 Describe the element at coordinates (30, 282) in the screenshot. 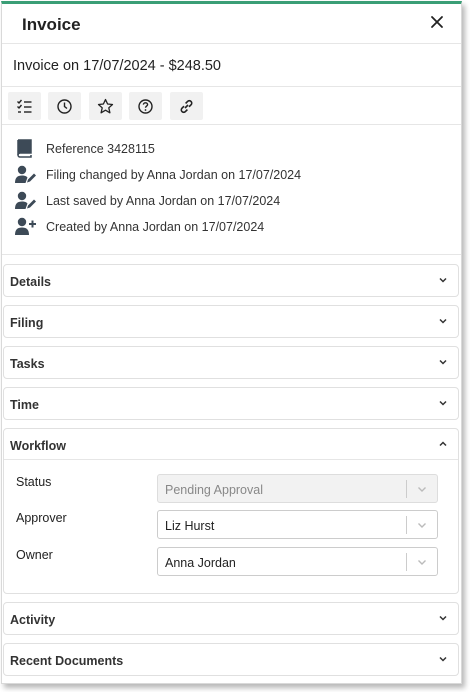

I see `section-details-label: Details` at that location.